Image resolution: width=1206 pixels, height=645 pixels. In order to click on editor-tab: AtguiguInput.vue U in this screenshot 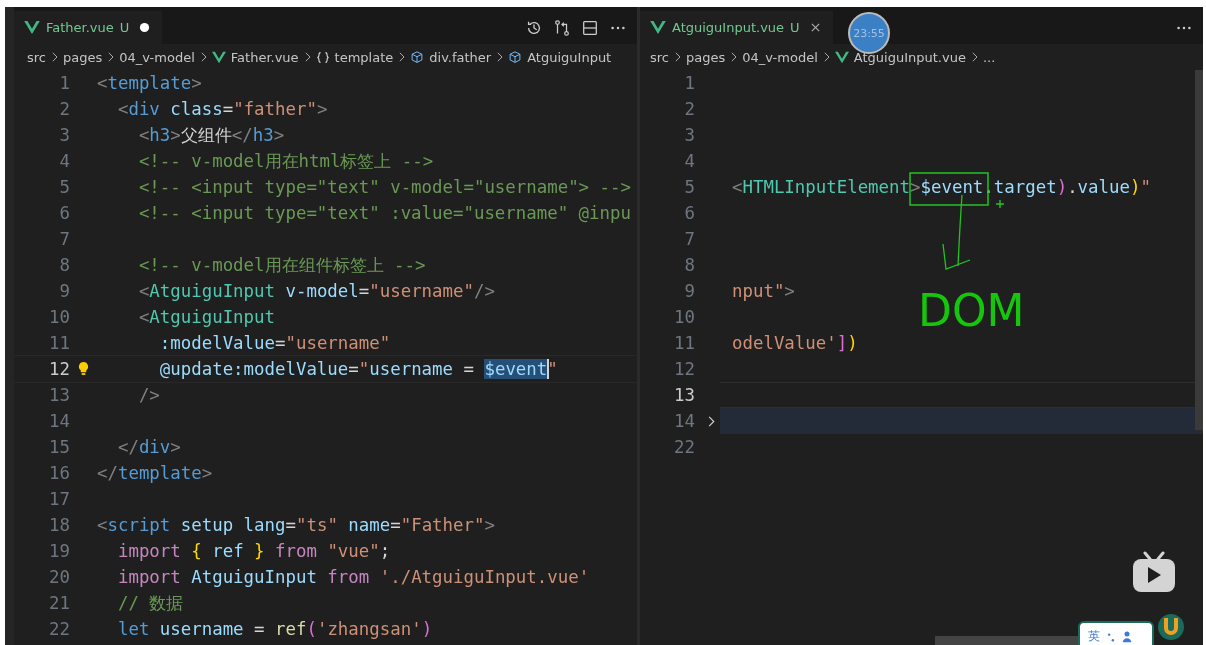, I will do `click(736, 27)`.